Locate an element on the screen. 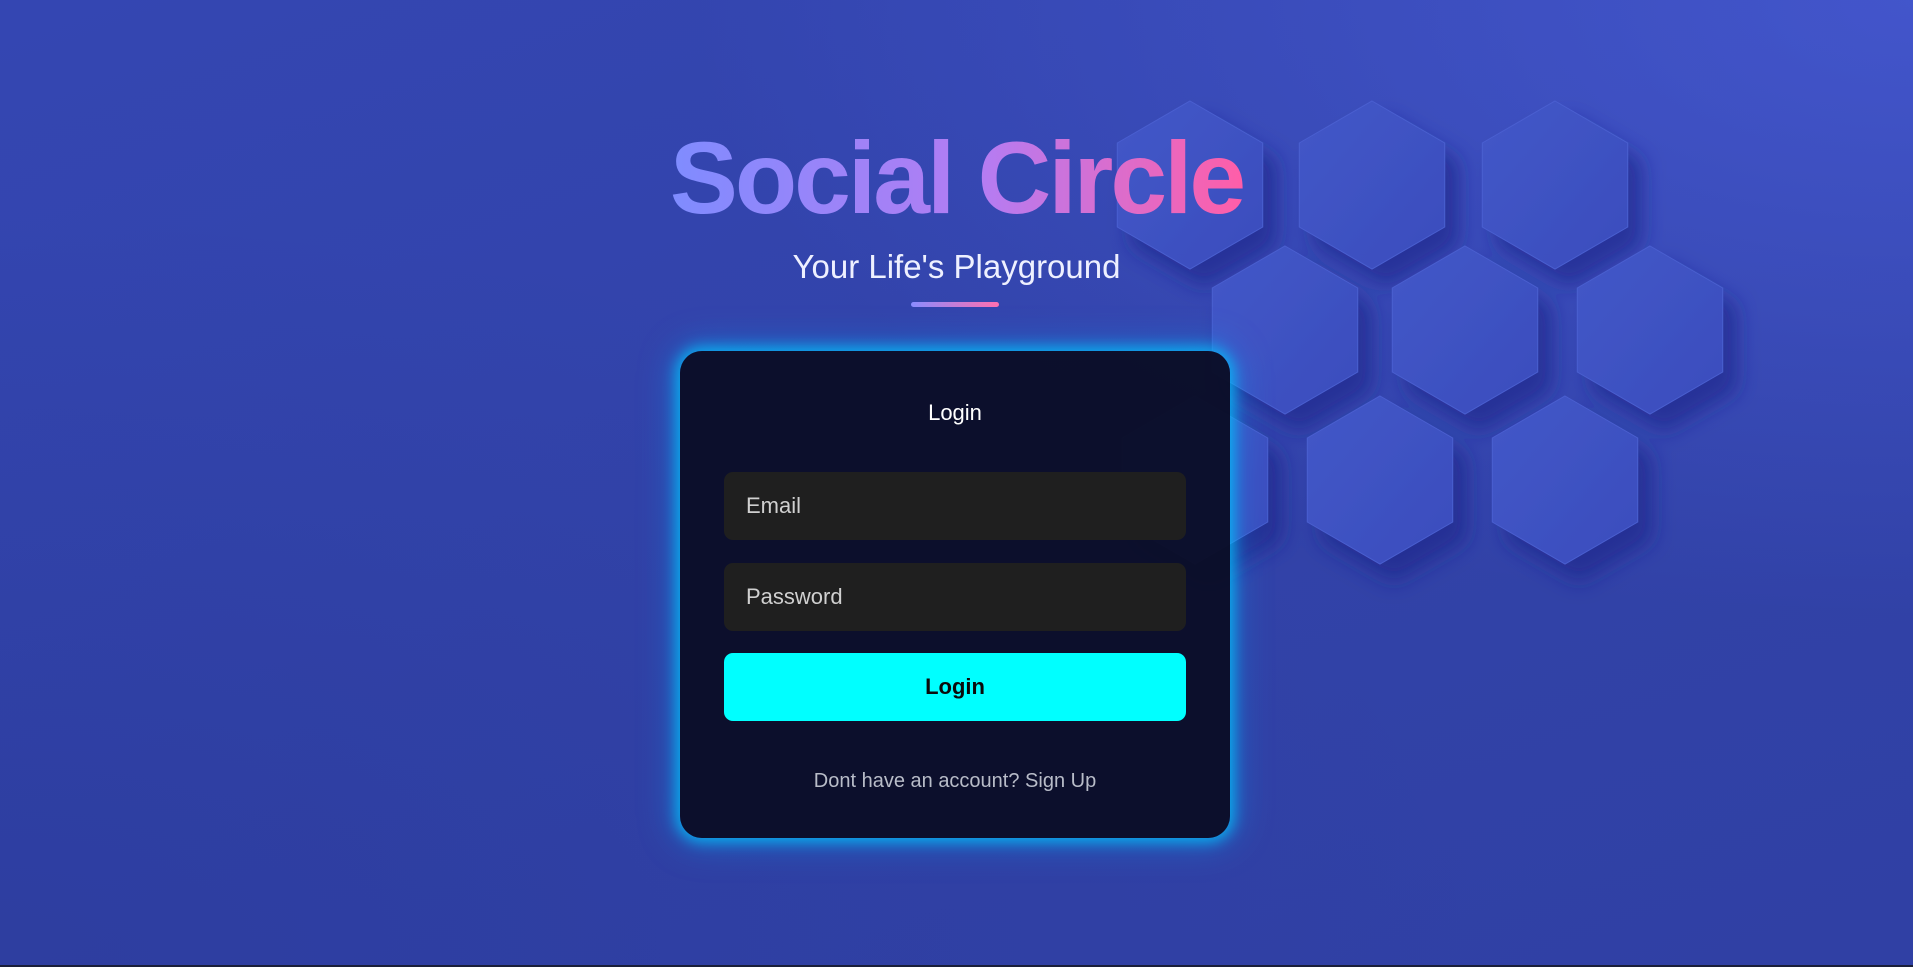 Image resolution: width=1913 pixels, height=967 pixels. login-button: Login is located at coordinates (955, 687).